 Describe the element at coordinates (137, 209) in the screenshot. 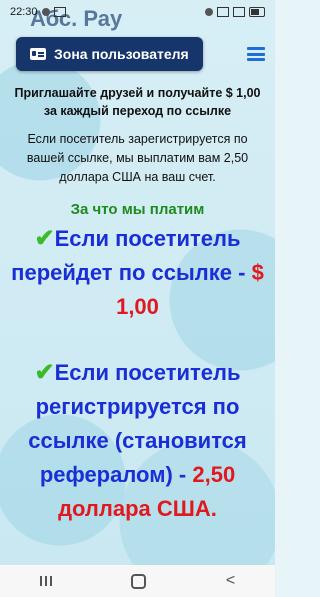

I see `why-title: За что мы платим` at that location.